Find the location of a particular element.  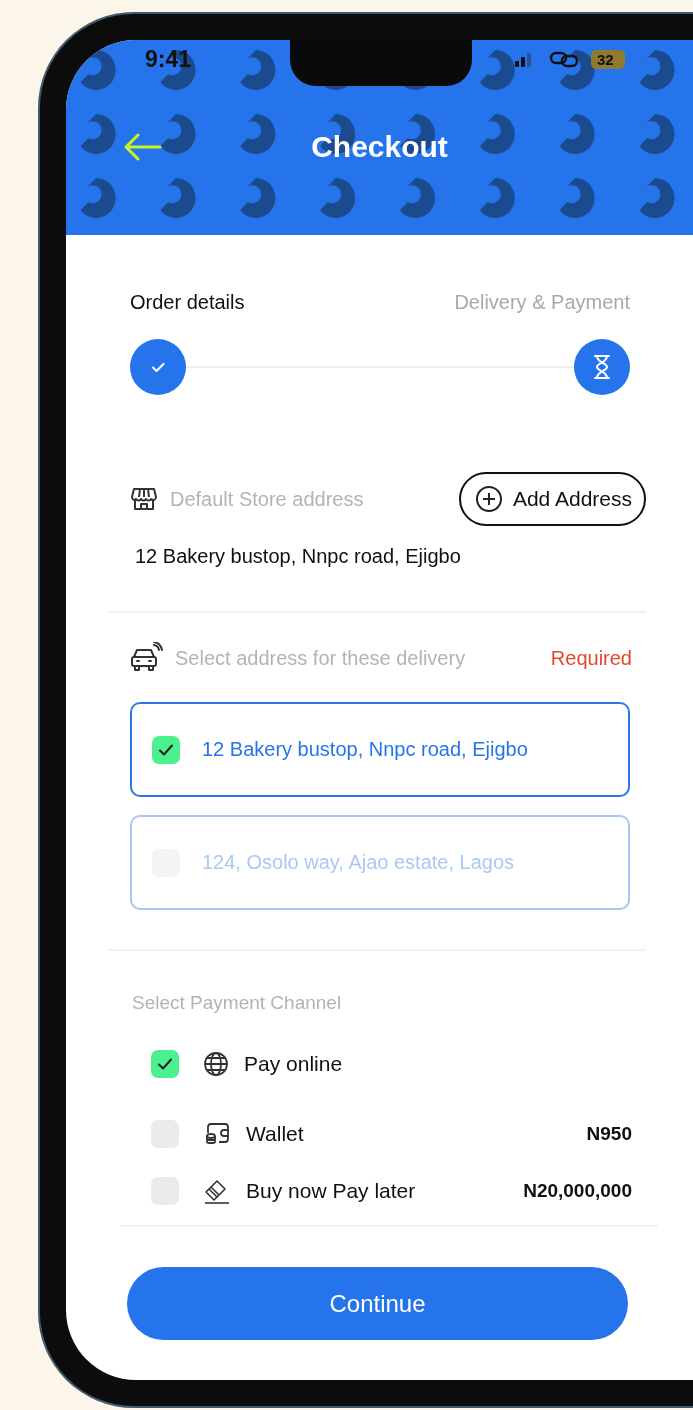

wallet-icon is located at coordinates (217, 1134).